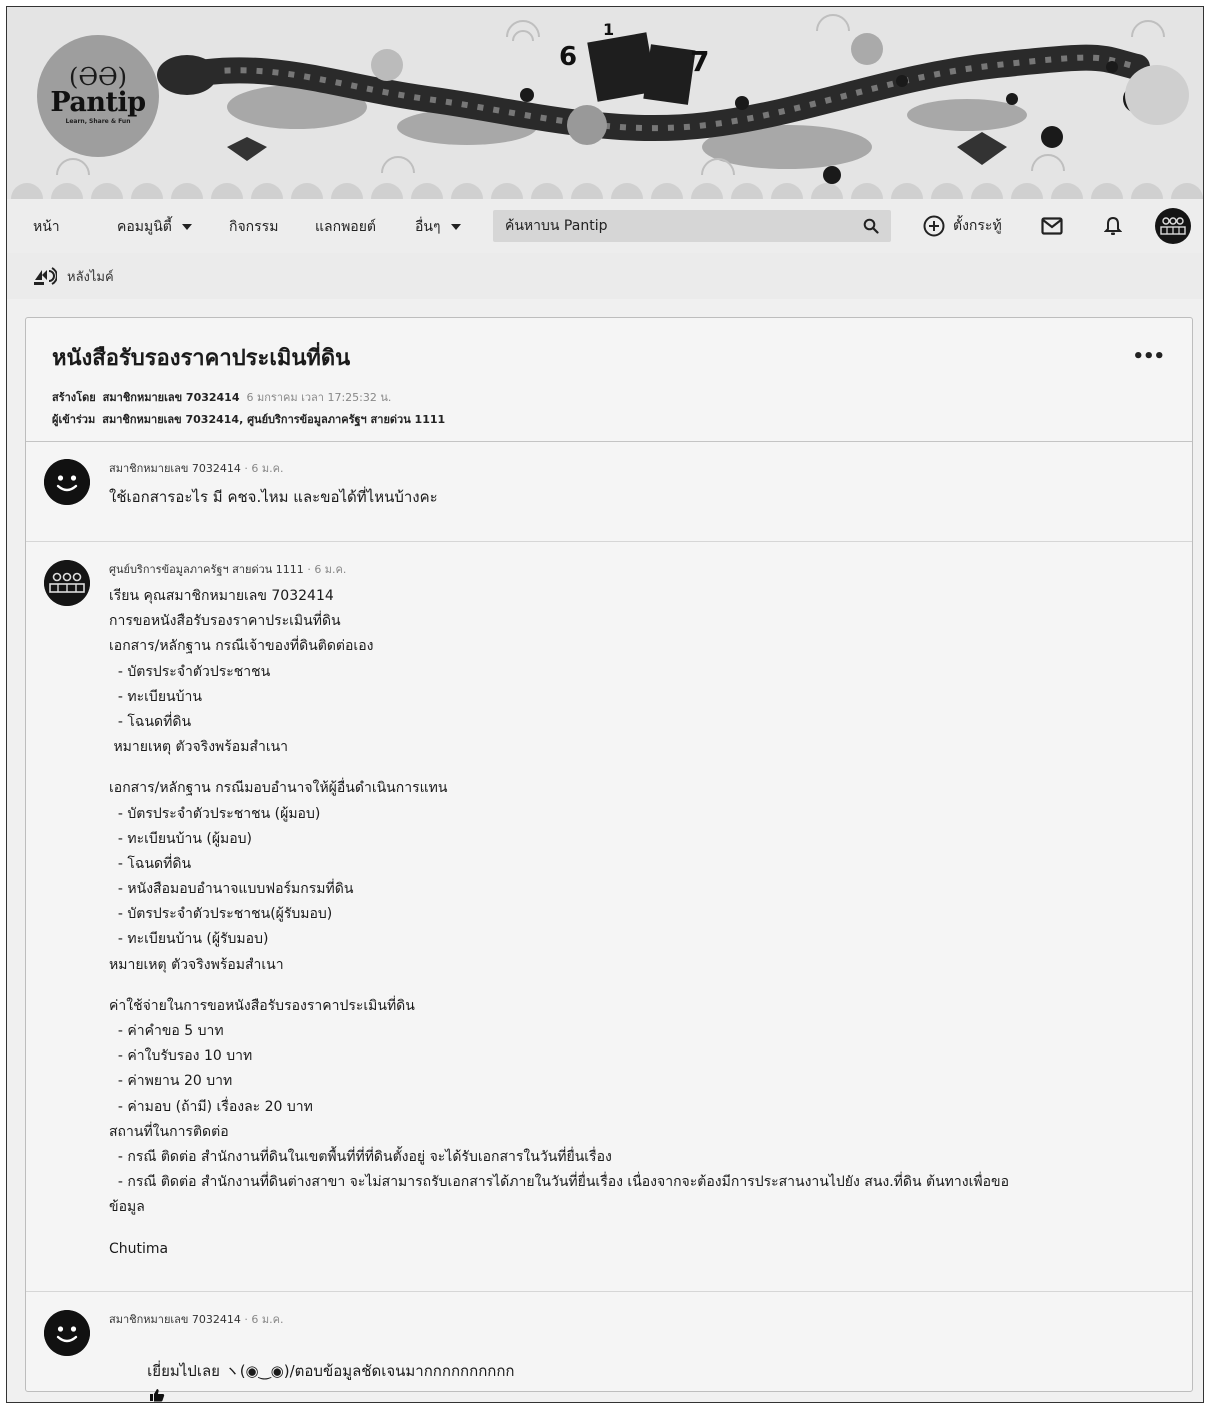 This screenshot has width=1210, height=1409. I want to click on mail-icon, so click(1052, 226).